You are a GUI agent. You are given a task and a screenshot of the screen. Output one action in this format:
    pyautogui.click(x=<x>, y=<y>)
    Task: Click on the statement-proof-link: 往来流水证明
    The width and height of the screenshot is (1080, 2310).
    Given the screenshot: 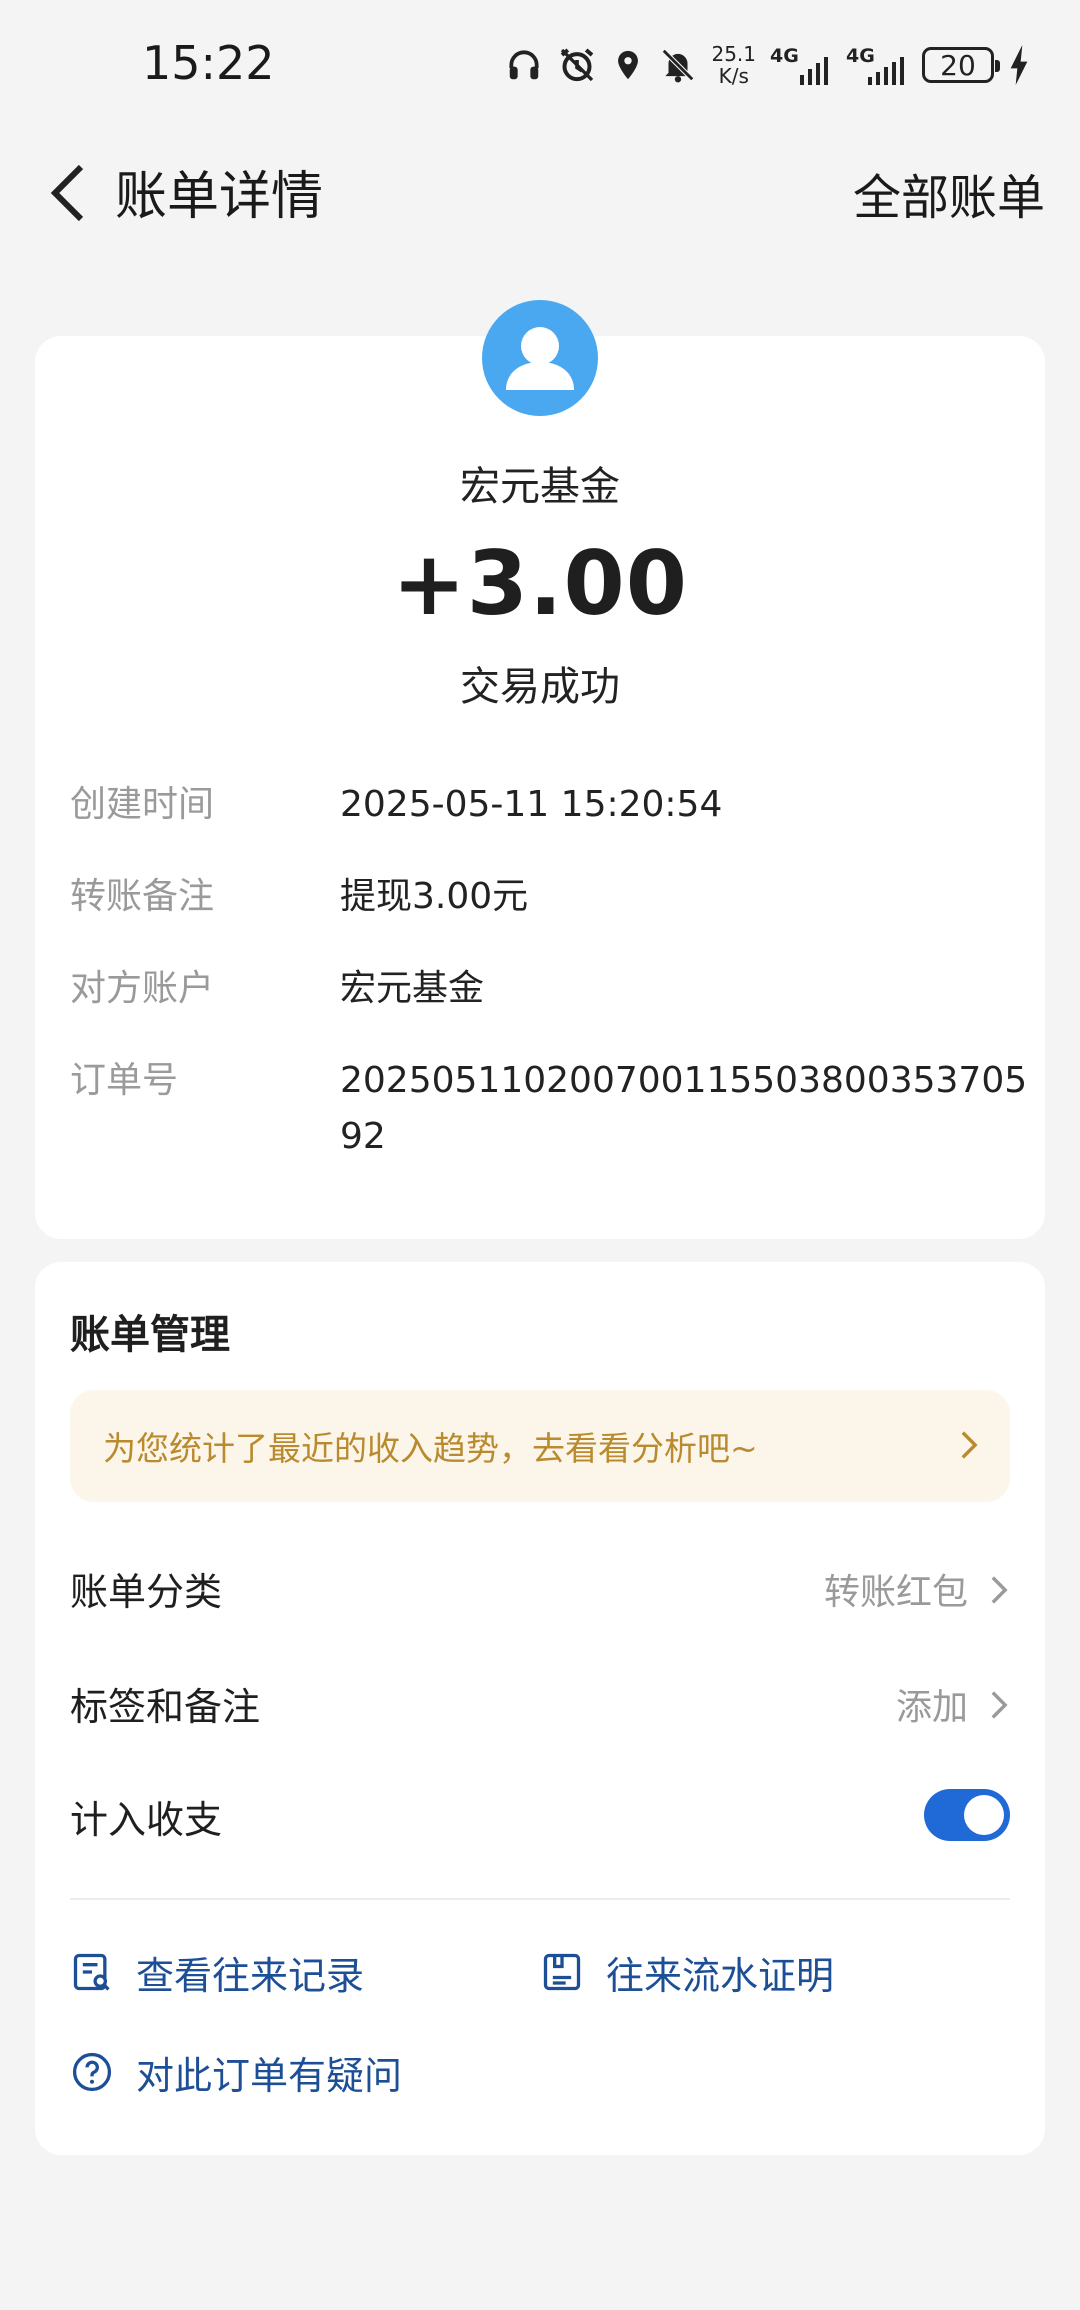 What is the action you would take?
    pyautogui.click(x=687, y=1972)
    